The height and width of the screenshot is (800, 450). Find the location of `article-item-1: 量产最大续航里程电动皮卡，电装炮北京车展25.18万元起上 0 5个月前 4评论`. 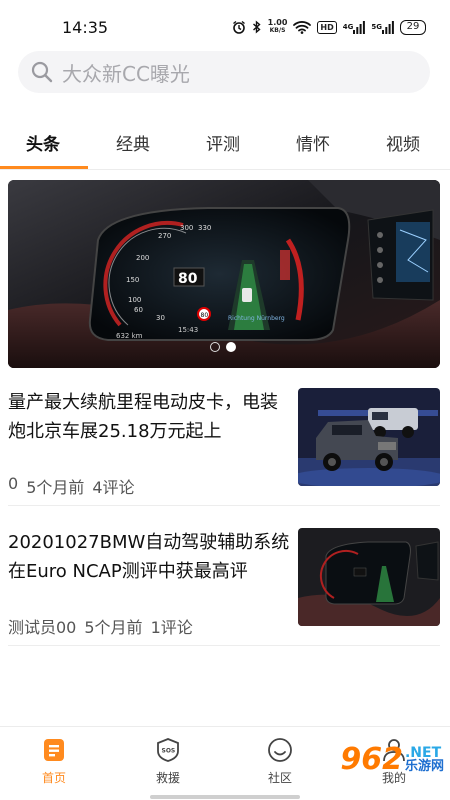

article-item-1: 量产最大续航里程电动皮卡，电装炮北京车展25.18万元起上 0 5个月前 4评论 is located at coordinates (224, 447).